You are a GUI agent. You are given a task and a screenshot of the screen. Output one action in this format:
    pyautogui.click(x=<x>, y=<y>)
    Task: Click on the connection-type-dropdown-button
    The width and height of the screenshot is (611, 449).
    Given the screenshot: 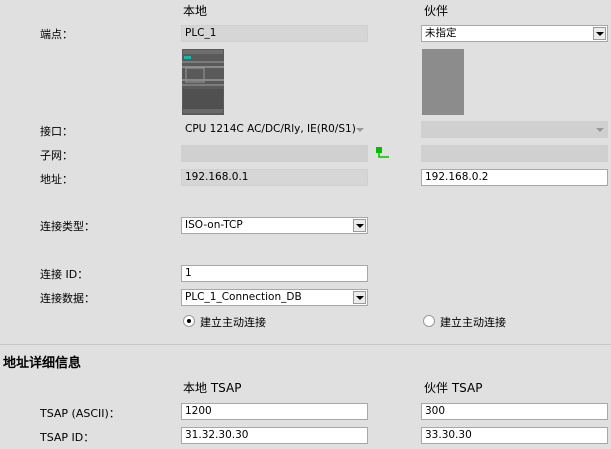 What is the action you would take?
    pyautogui.click(x=359, y=225)
    